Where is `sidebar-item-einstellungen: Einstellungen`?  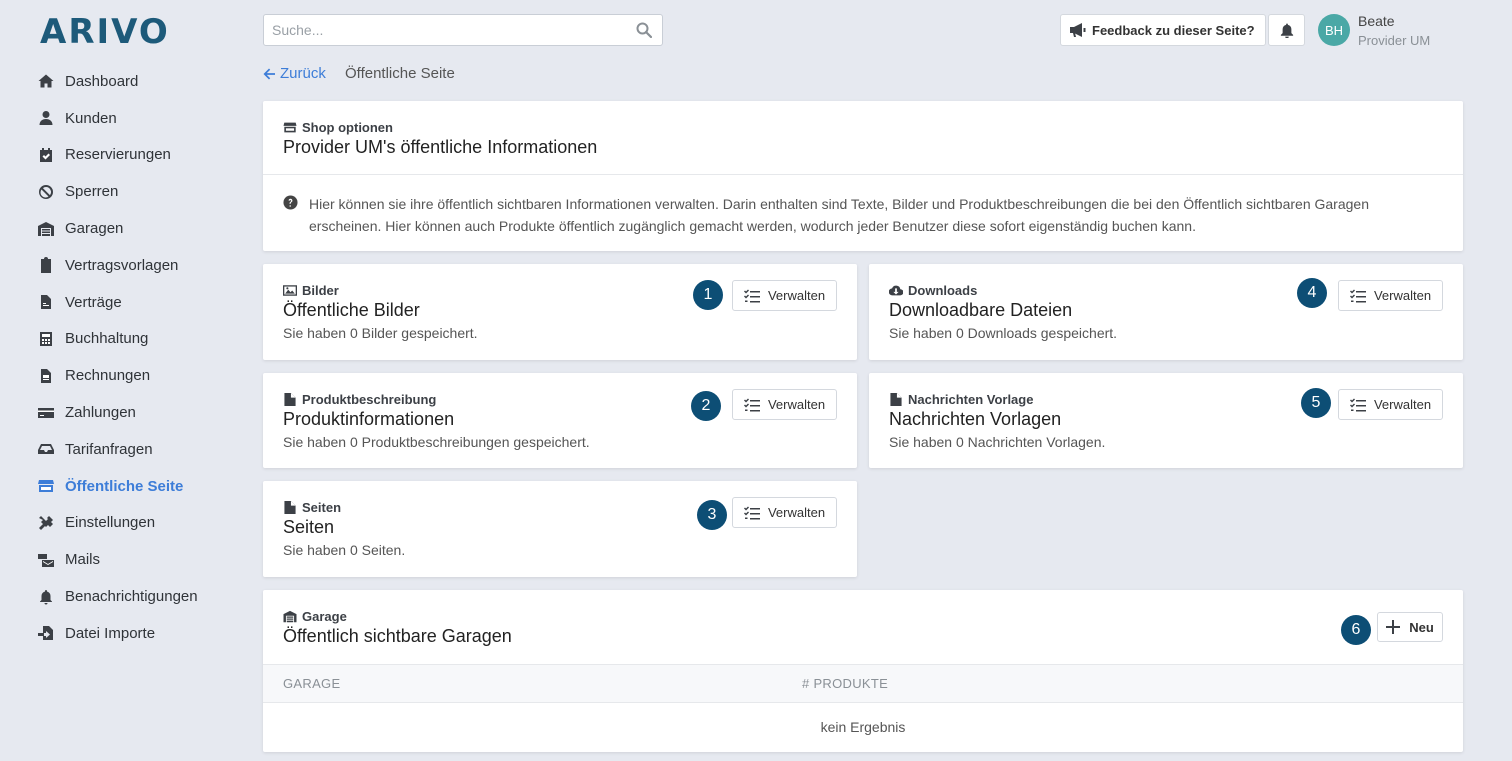 sidebar-item-einstellungen: Einstellungen is located at coordinates (117, 523).